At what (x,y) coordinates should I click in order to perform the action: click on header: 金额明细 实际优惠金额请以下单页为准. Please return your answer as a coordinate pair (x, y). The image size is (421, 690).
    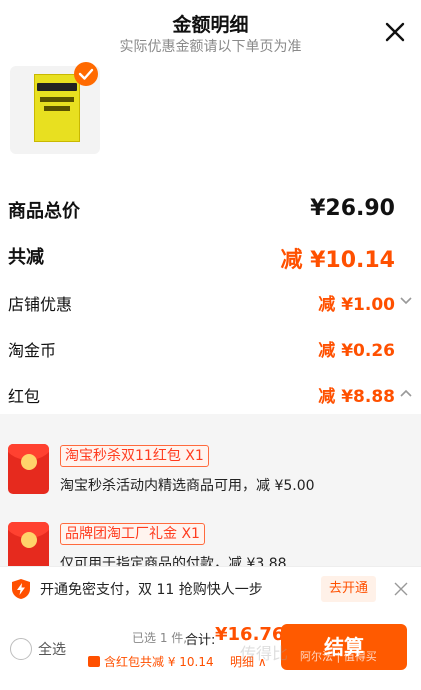
    Looking at the image, I should click on (210, 31).